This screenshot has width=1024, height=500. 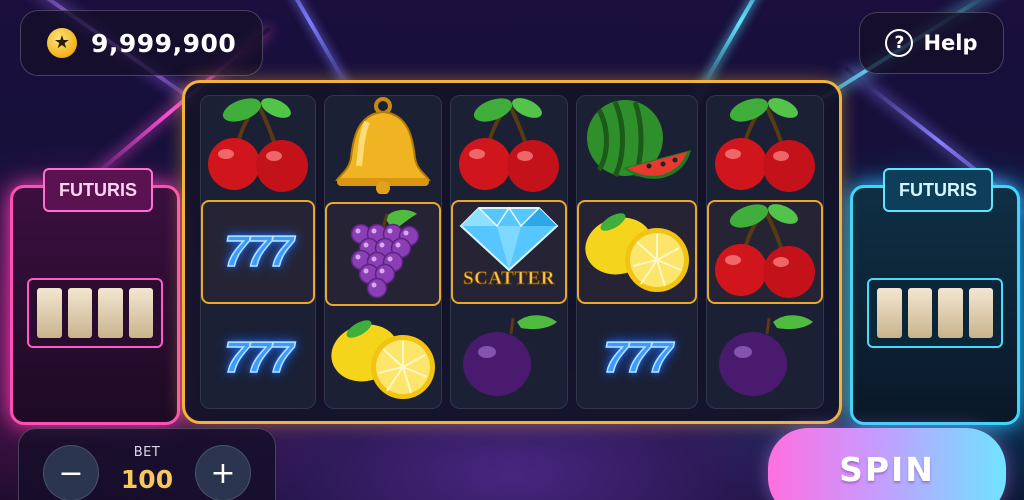 I want to click on grapes-icon, so click(x=383, y=254).